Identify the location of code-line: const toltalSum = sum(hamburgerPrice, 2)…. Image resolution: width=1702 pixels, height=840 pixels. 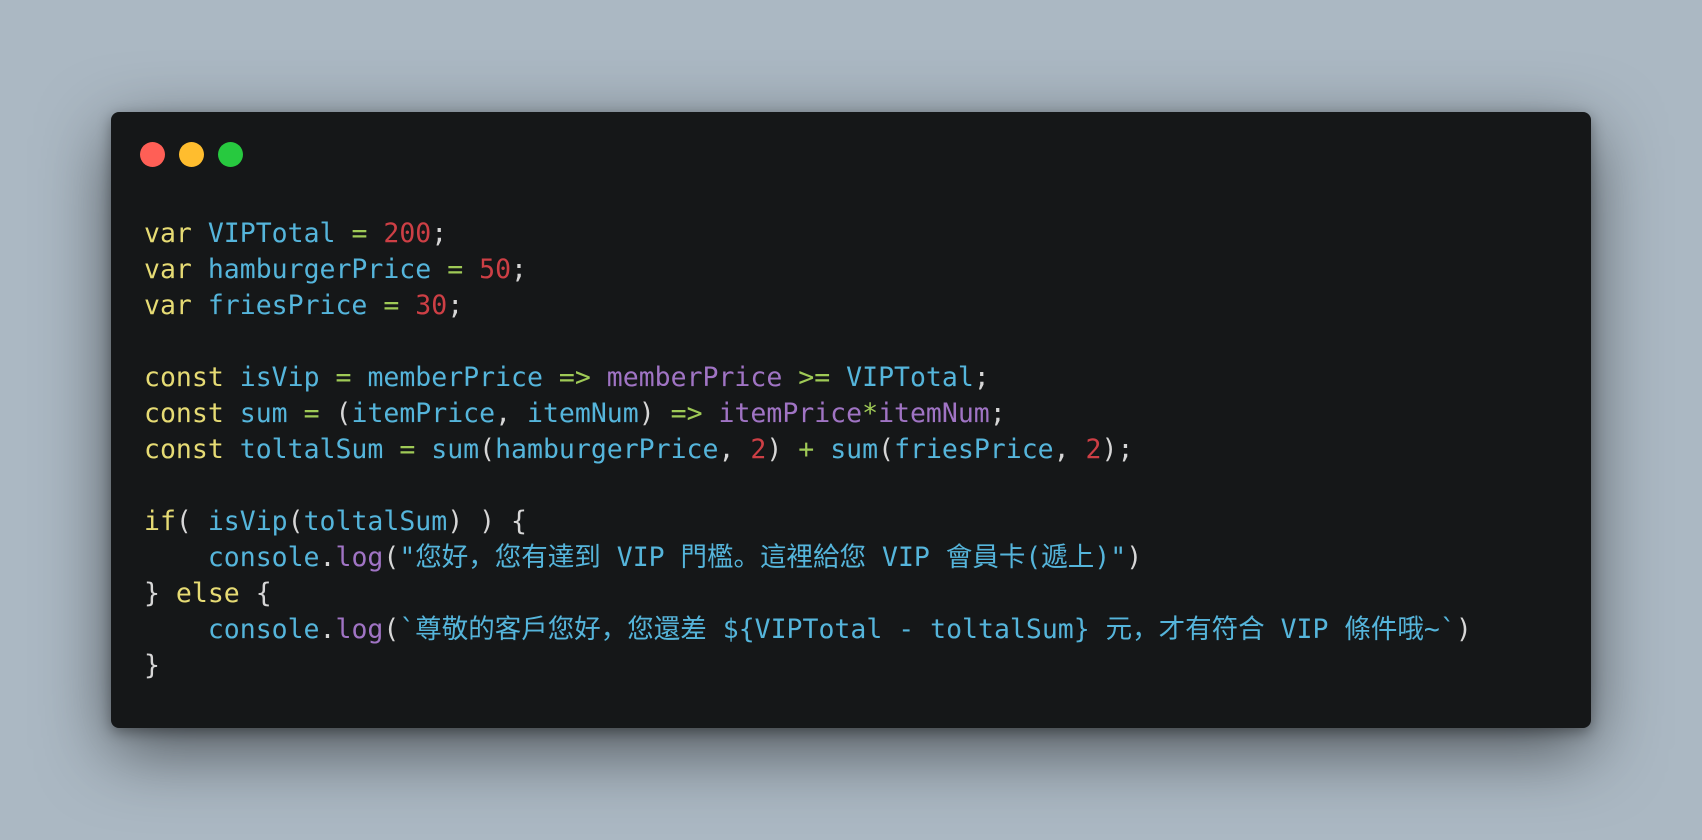
(808, 450).